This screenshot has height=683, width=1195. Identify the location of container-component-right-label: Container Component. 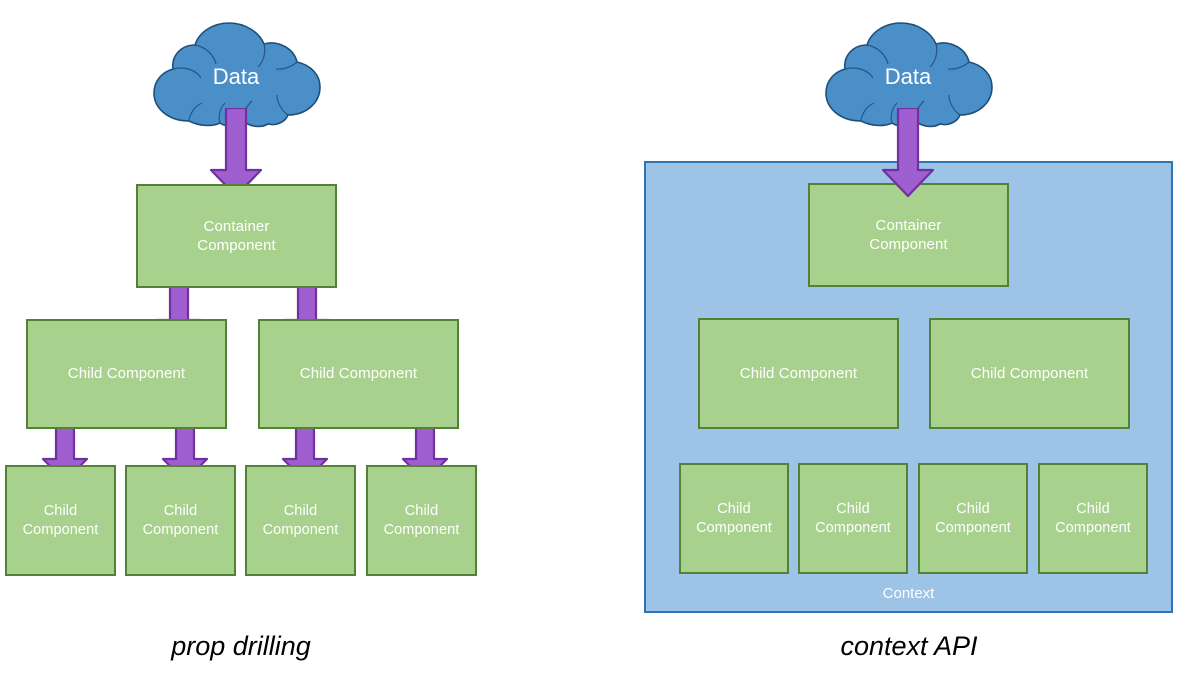
(908, 235).